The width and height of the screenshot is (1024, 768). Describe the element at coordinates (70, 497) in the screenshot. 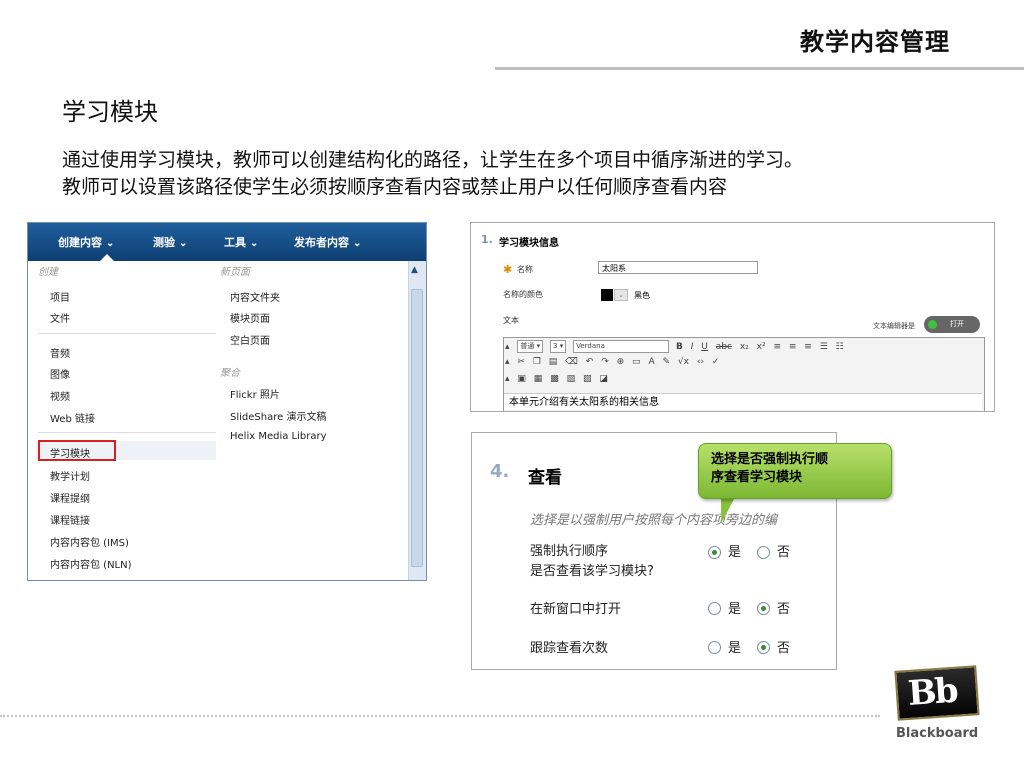

I see `menu-item-syllabus: 课程提纲` at that location.